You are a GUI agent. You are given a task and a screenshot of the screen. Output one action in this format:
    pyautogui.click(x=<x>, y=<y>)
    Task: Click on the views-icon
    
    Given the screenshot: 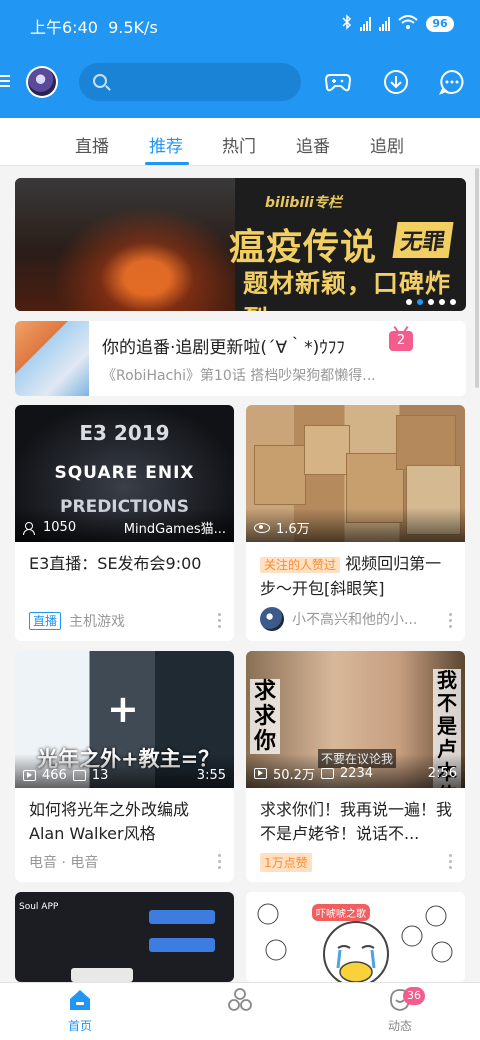 What is the action you would take?
    pyautogui.click(x=262, y=527)
    